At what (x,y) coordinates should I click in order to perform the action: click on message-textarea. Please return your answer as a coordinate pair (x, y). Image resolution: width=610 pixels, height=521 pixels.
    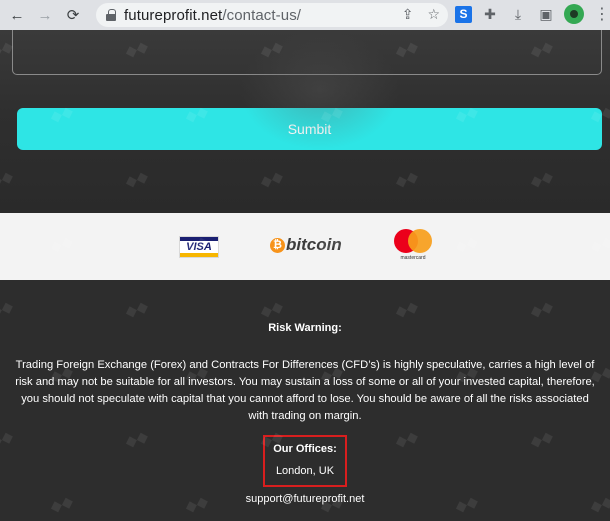
    Looking at the image, I should click on (307, 52).